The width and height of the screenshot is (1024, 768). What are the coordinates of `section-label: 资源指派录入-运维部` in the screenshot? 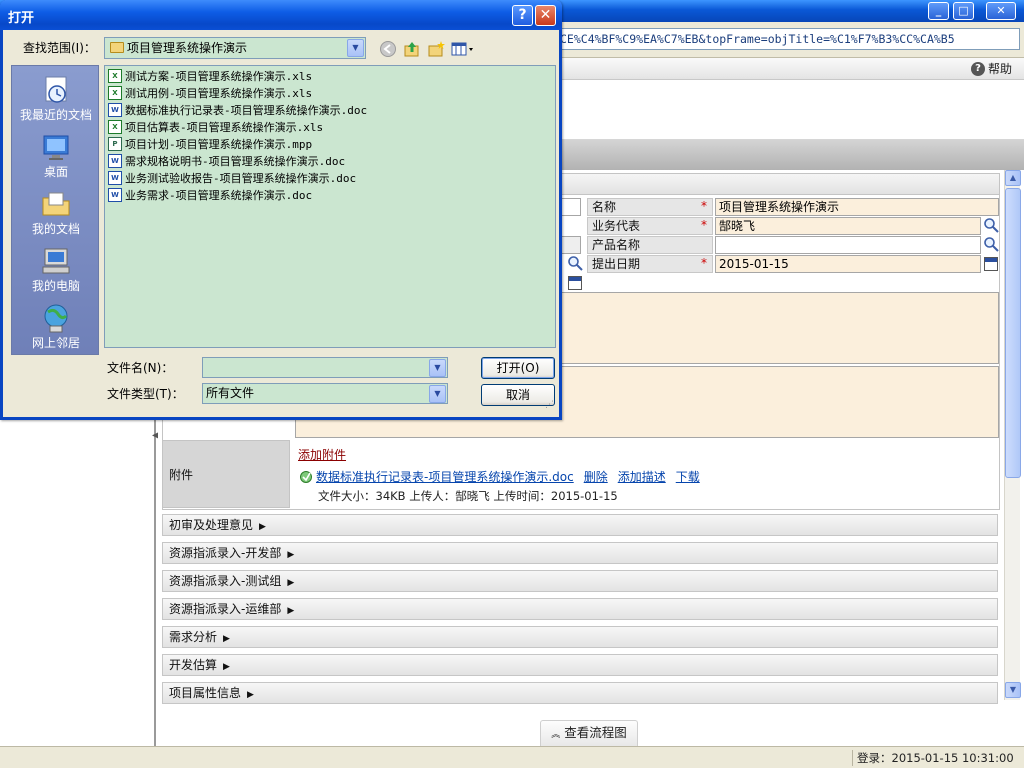 It's located at (225, 609).